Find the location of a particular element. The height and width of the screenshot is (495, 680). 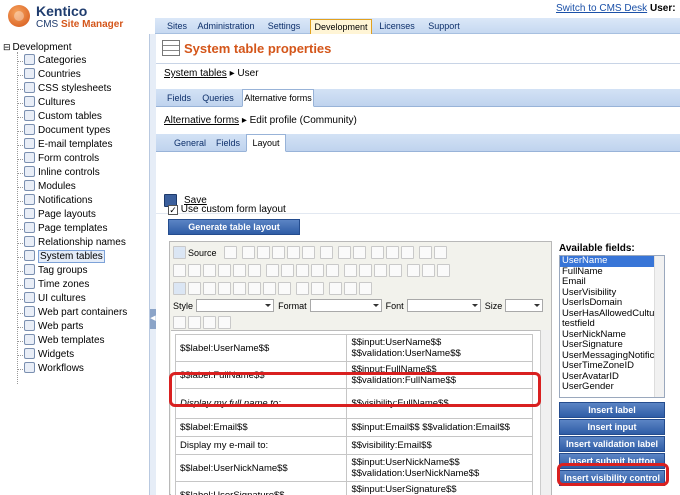

tree-item-form-controls: Form controls is located at coordinates (58, 159).